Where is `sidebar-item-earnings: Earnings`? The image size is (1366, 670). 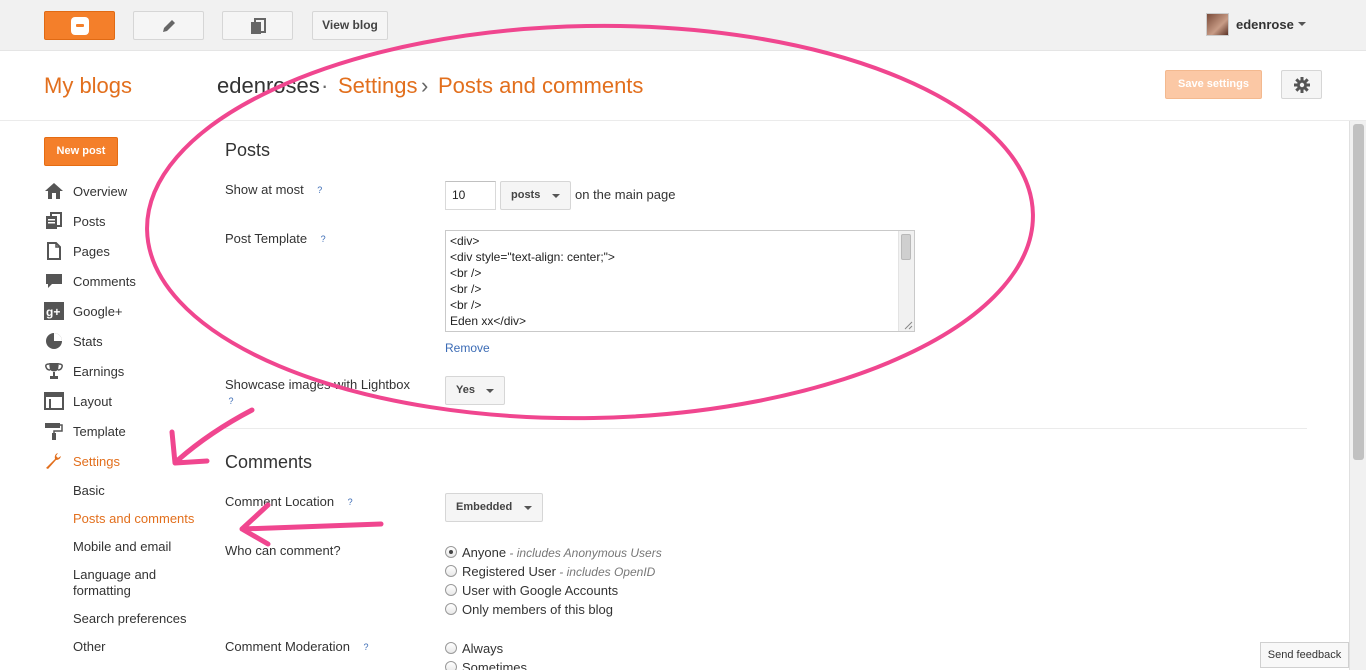
sidebar-item-earnings: Earnings is located at coordinates (124, 372).